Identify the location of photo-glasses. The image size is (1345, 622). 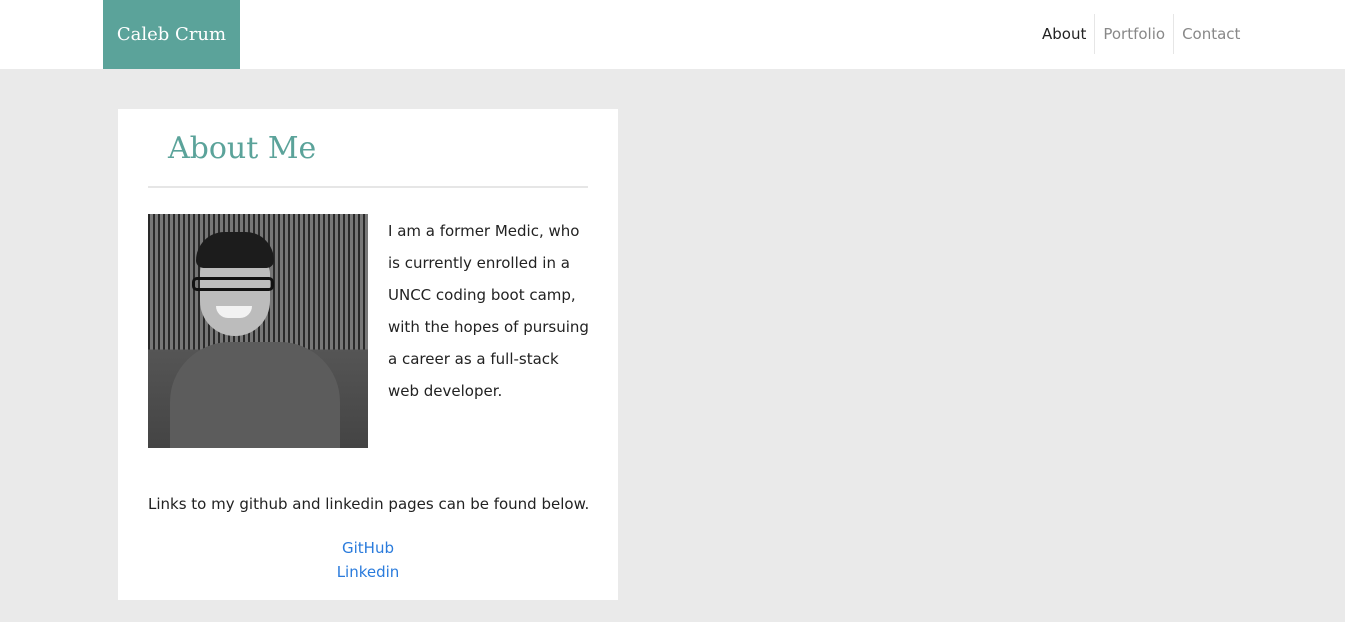
(233, 284).